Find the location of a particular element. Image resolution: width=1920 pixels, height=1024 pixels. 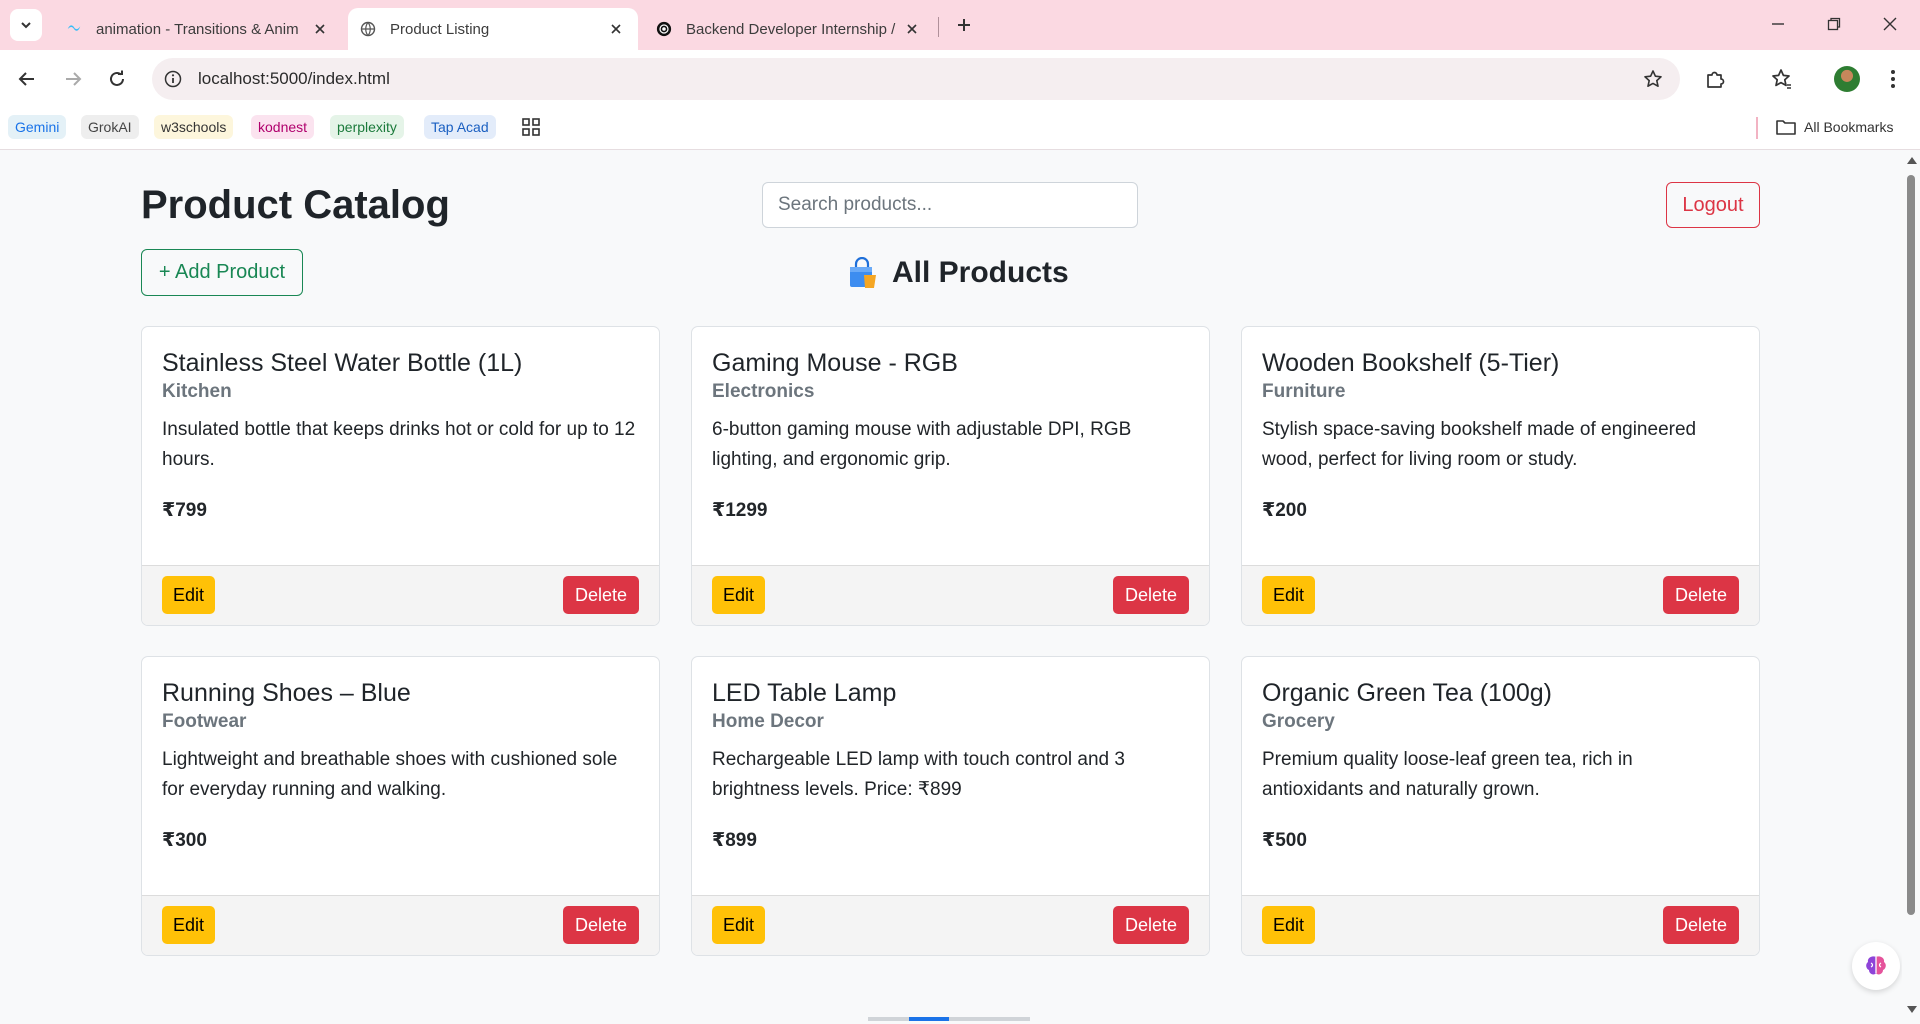

url-text: localhost:5000/index.html is located at coordinates (294, 78).